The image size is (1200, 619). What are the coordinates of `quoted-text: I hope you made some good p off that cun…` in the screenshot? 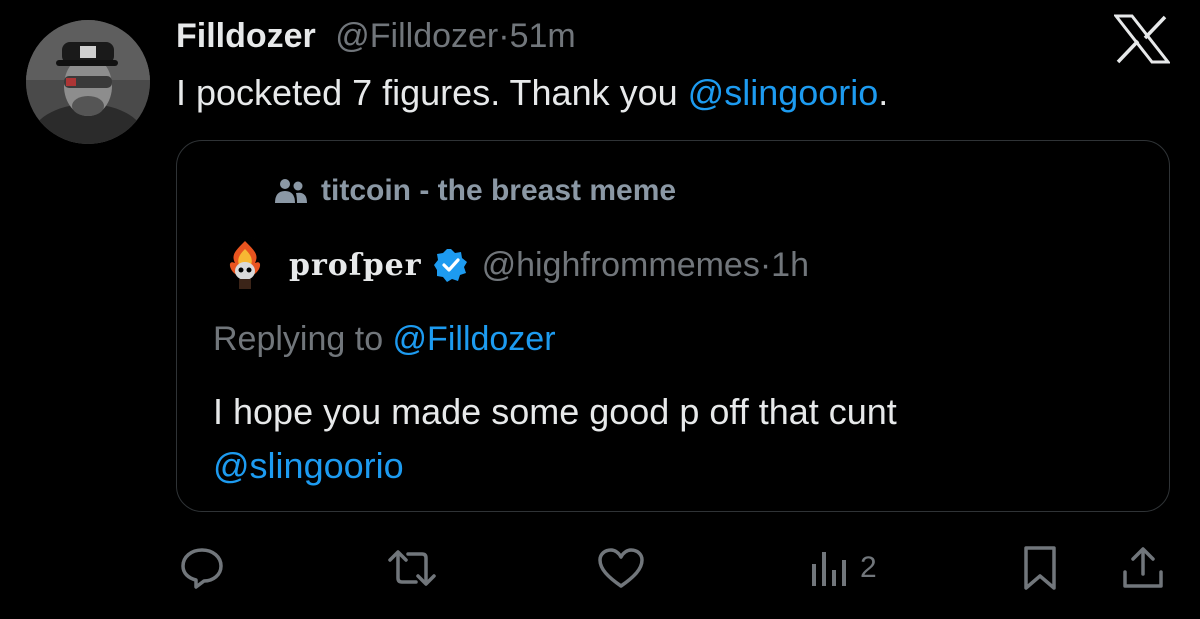 It's located at (673, 439).